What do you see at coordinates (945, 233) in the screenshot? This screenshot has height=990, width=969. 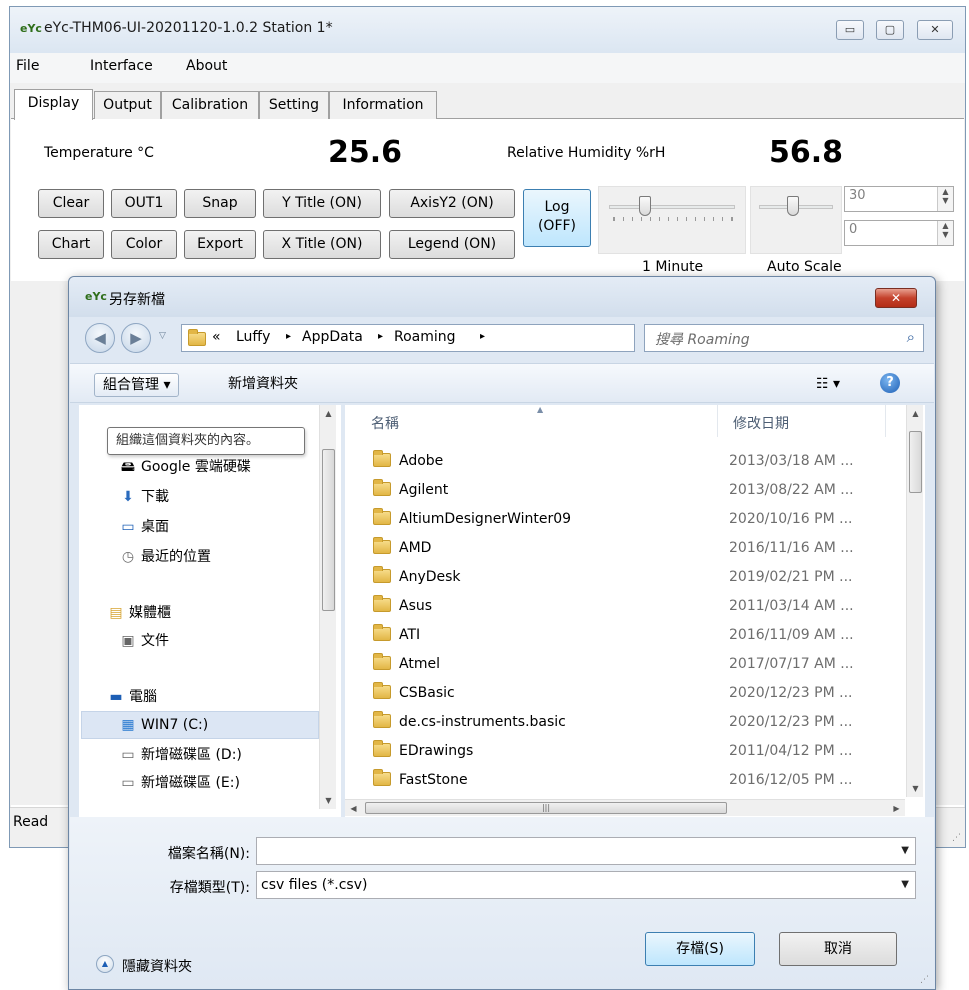 I see `min-spinner-arrows: ▲ ▼` at bounding box center [945, 233].